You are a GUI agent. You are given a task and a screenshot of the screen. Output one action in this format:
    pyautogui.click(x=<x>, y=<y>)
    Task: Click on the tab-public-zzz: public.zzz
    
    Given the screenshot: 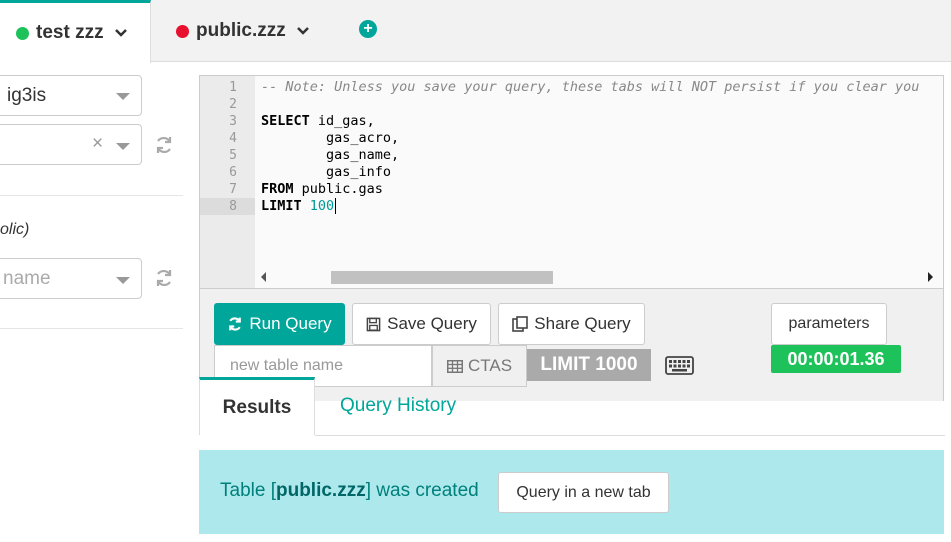 What is the action you would take?
    pyautogui.click(x=243, y=31)
    